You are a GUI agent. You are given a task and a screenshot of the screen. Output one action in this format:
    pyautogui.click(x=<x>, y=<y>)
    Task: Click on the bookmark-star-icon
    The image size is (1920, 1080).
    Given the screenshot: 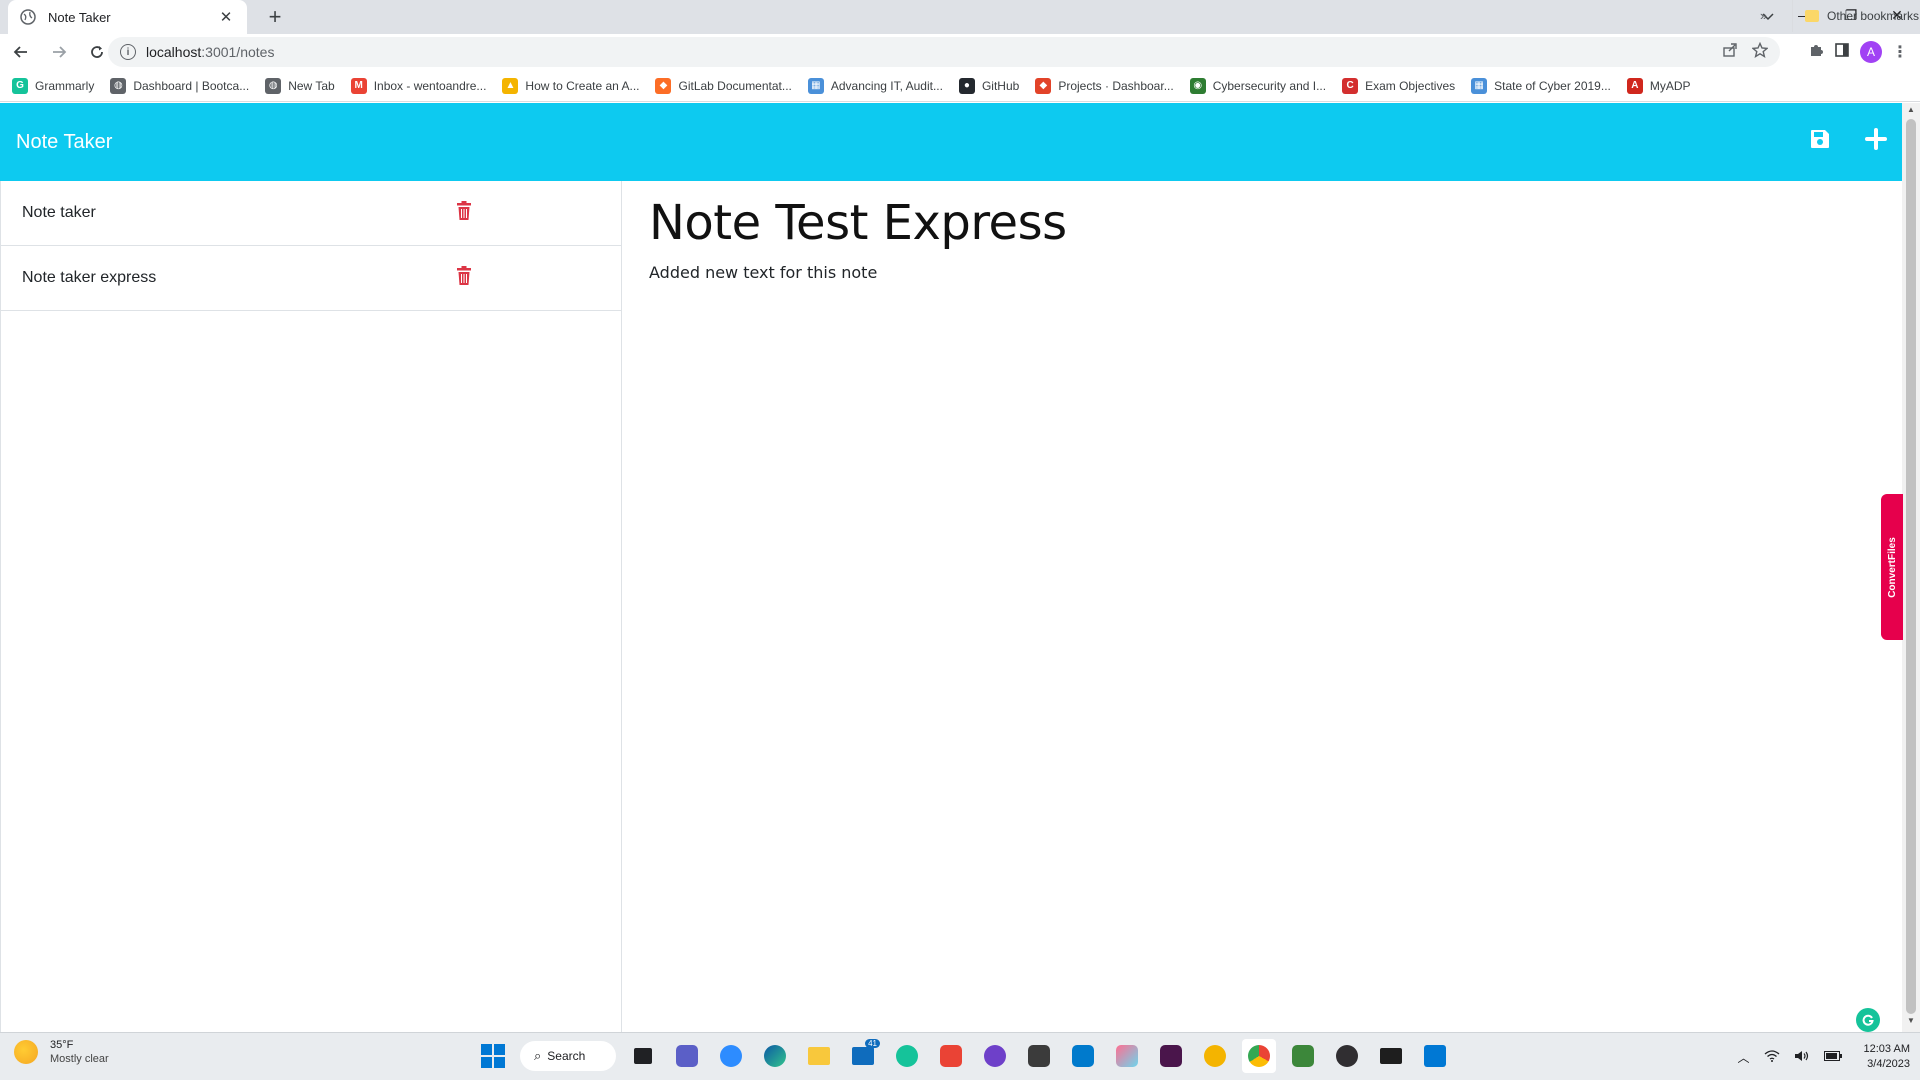 What is the action you would take?
    pyautogui.click(x=1760, y=52)
    